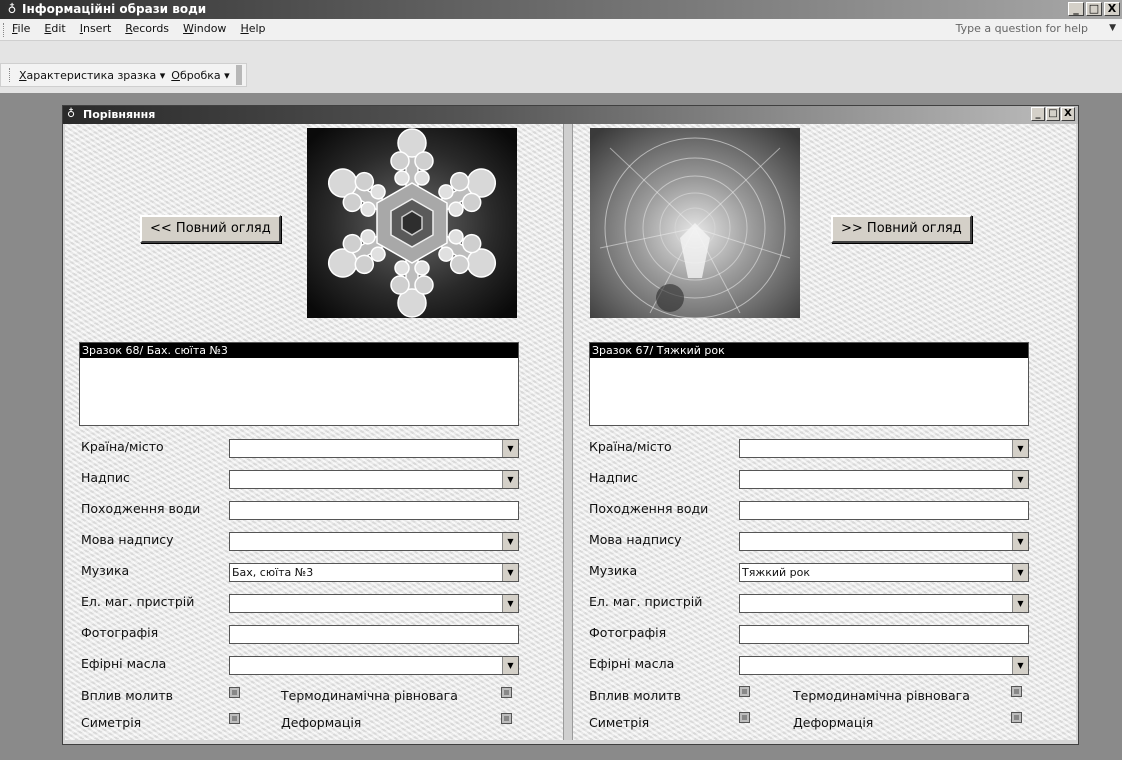 The image size is (1122, 760). I want to click on menu-file: File, so click(21, 28).